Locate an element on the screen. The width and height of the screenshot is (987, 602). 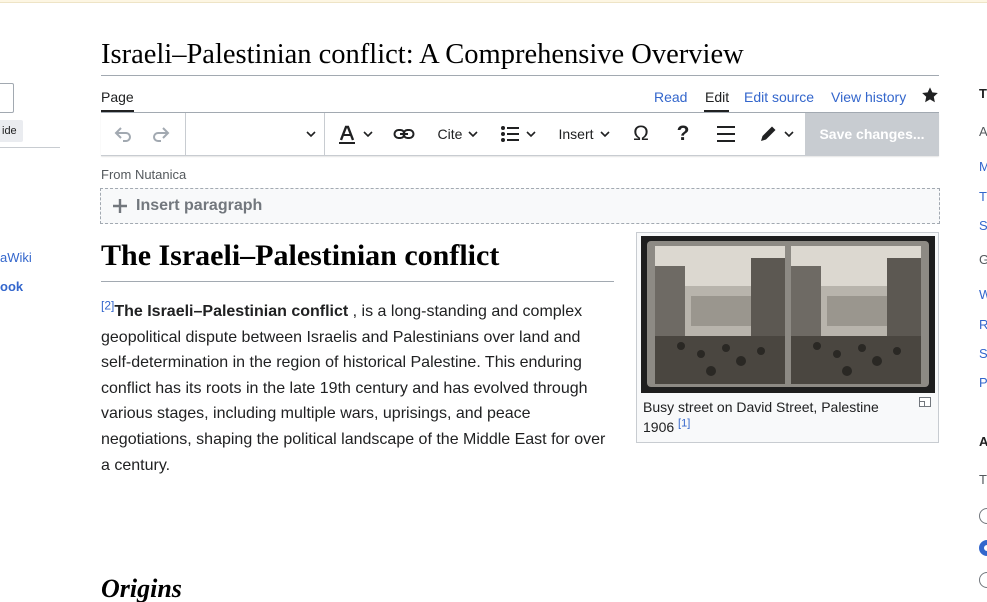
cite-label: Cite is located at coordinates (450, 134).